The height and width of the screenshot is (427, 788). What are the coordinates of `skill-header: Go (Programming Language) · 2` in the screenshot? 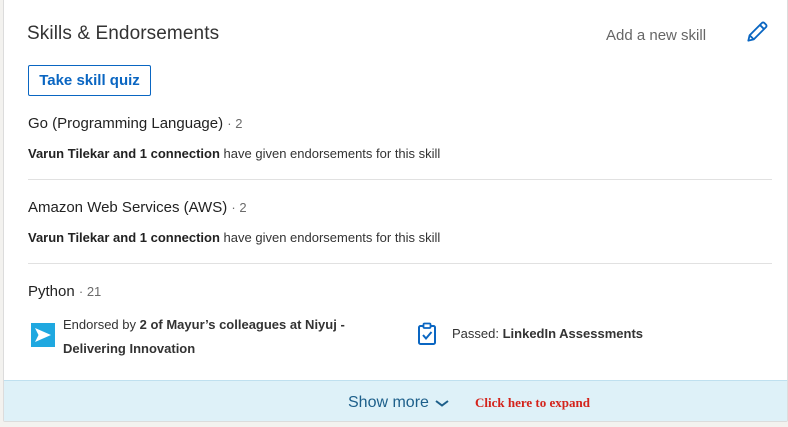 It's located at (400, 123).